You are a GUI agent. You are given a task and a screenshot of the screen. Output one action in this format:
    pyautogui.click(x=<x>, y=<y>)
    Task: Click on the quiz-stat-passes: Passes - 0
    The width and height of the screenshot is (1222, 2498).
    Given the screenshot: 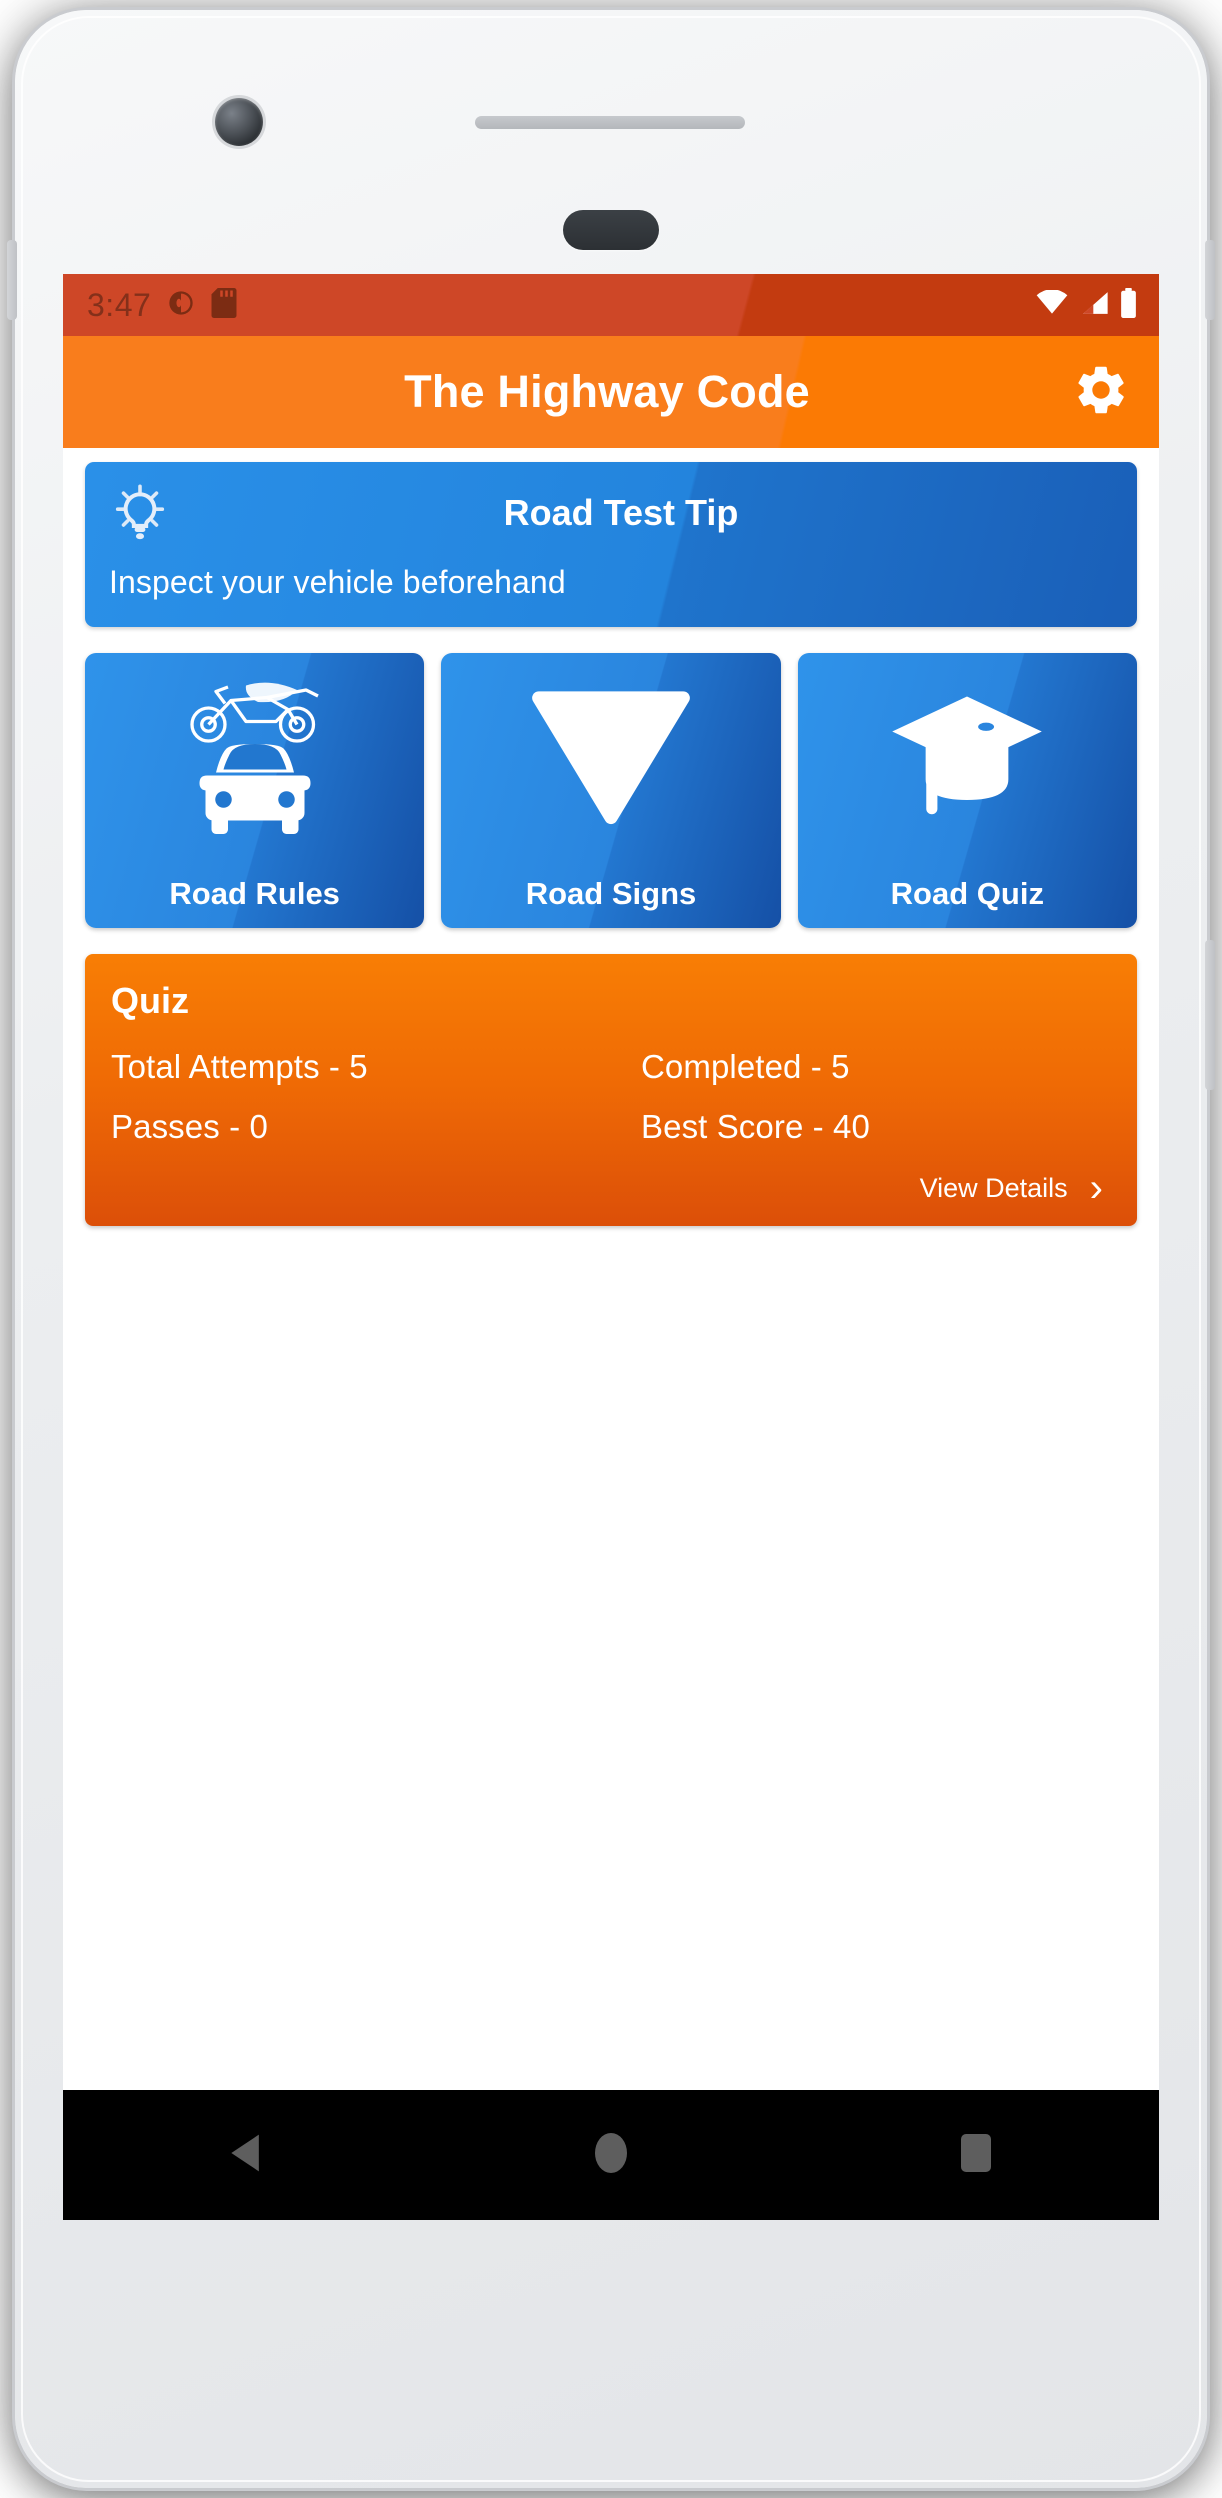 What is the action you would take?
    pyautogui.click(x=189, y=1126)
    